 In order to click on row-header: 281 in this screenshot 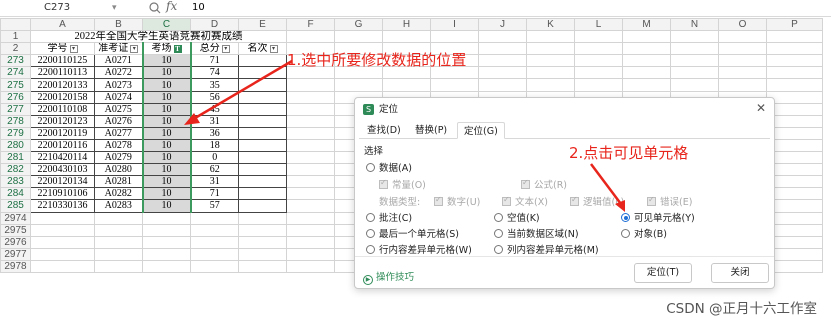, I will do `click(15, 158)`.